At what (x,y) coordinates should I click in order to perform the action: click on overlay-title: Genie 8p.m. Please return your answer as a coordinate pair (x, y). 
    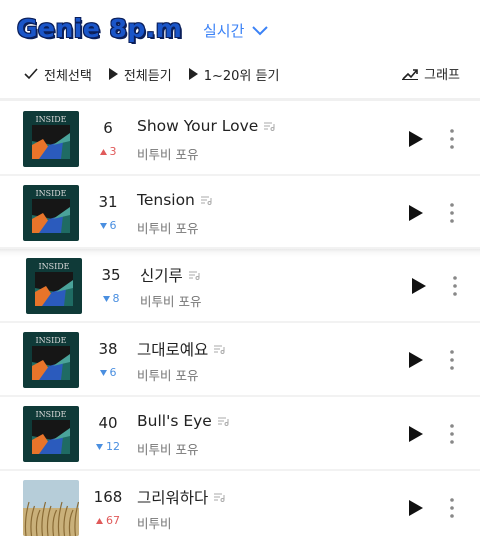
    Looking at the image, I should click on (99, 28).